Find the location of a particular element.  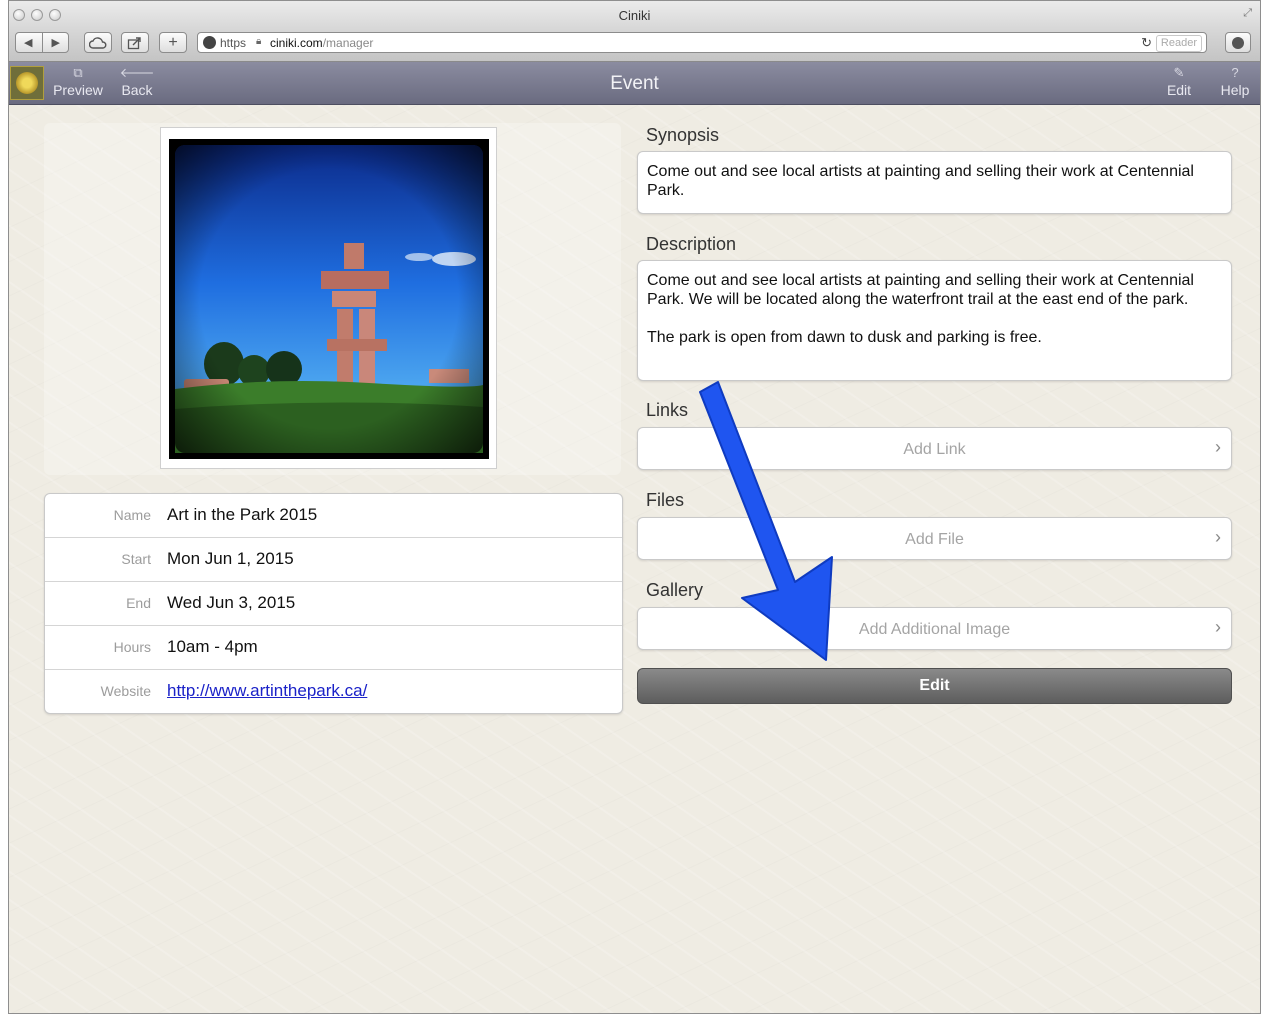

details-row-website: Website http://www.artinthepark.ca/ is located at coordinates (333, 691).